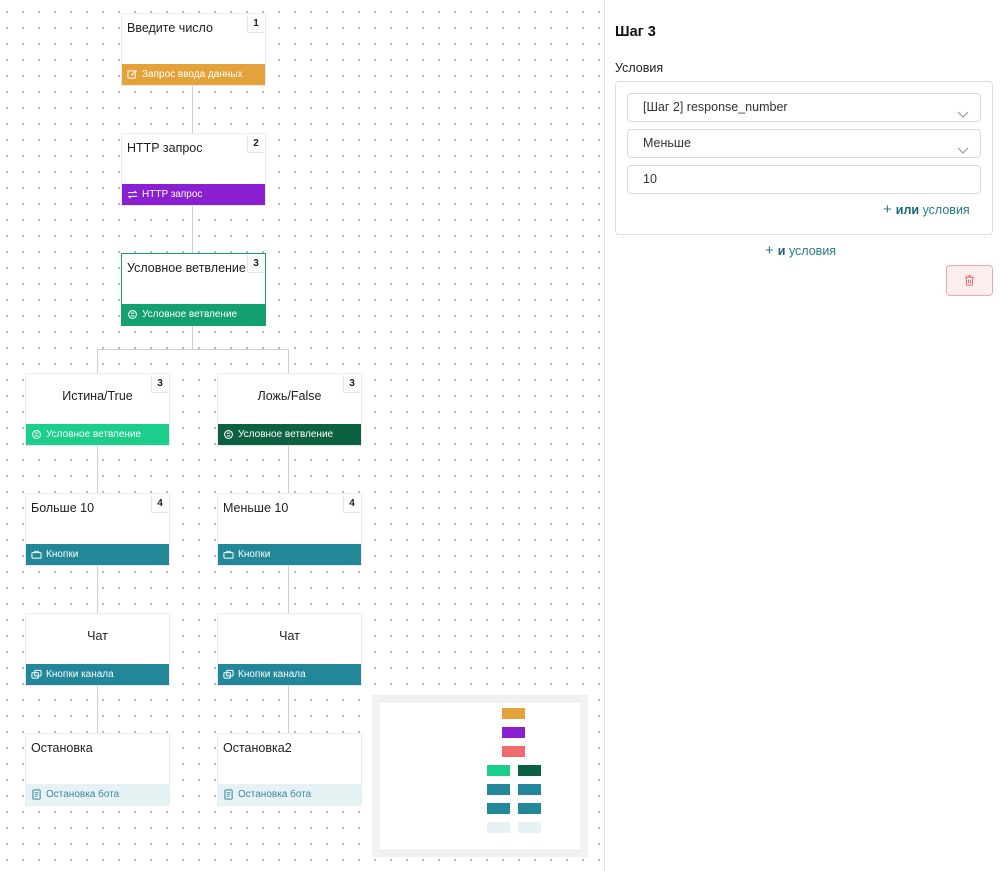 The width and height of the screenshot is (1000, 871). I want to click on flow-node-input-request: Введите число 1 Запрос ввода данных, so click(193, 49).